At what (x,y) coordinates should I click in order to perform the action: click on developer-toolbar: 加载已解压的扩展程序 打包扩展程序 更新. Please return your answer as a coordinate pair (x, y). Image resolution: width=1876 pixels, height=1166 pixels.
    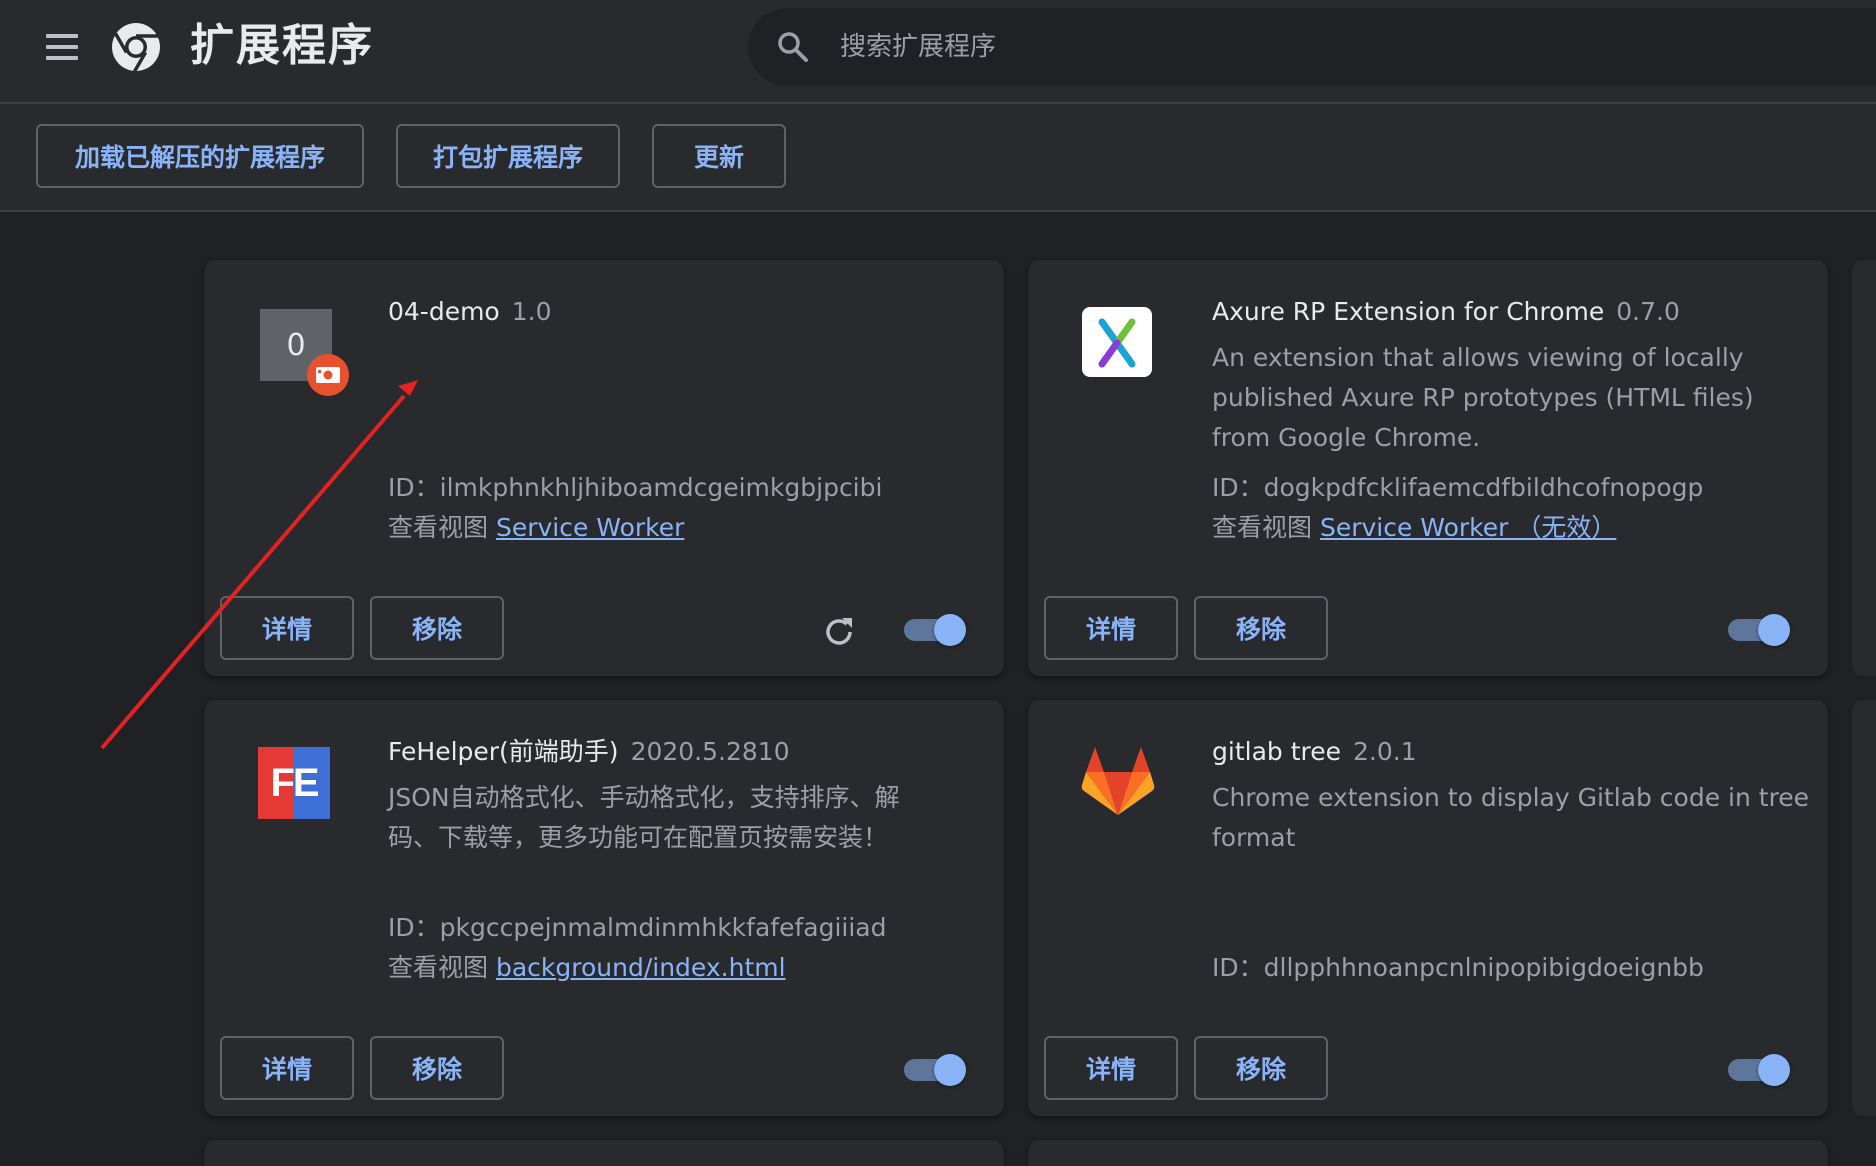
    Looking at the image, I should click on (938, 158).